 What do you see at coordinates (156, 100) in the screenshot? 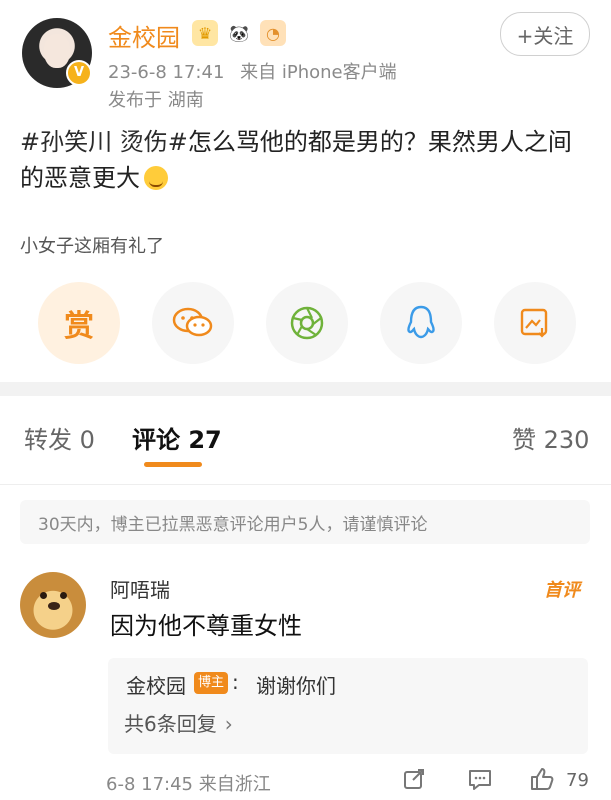
I see `post-location: 发布于 湖南` at bounding box center [156, 100].